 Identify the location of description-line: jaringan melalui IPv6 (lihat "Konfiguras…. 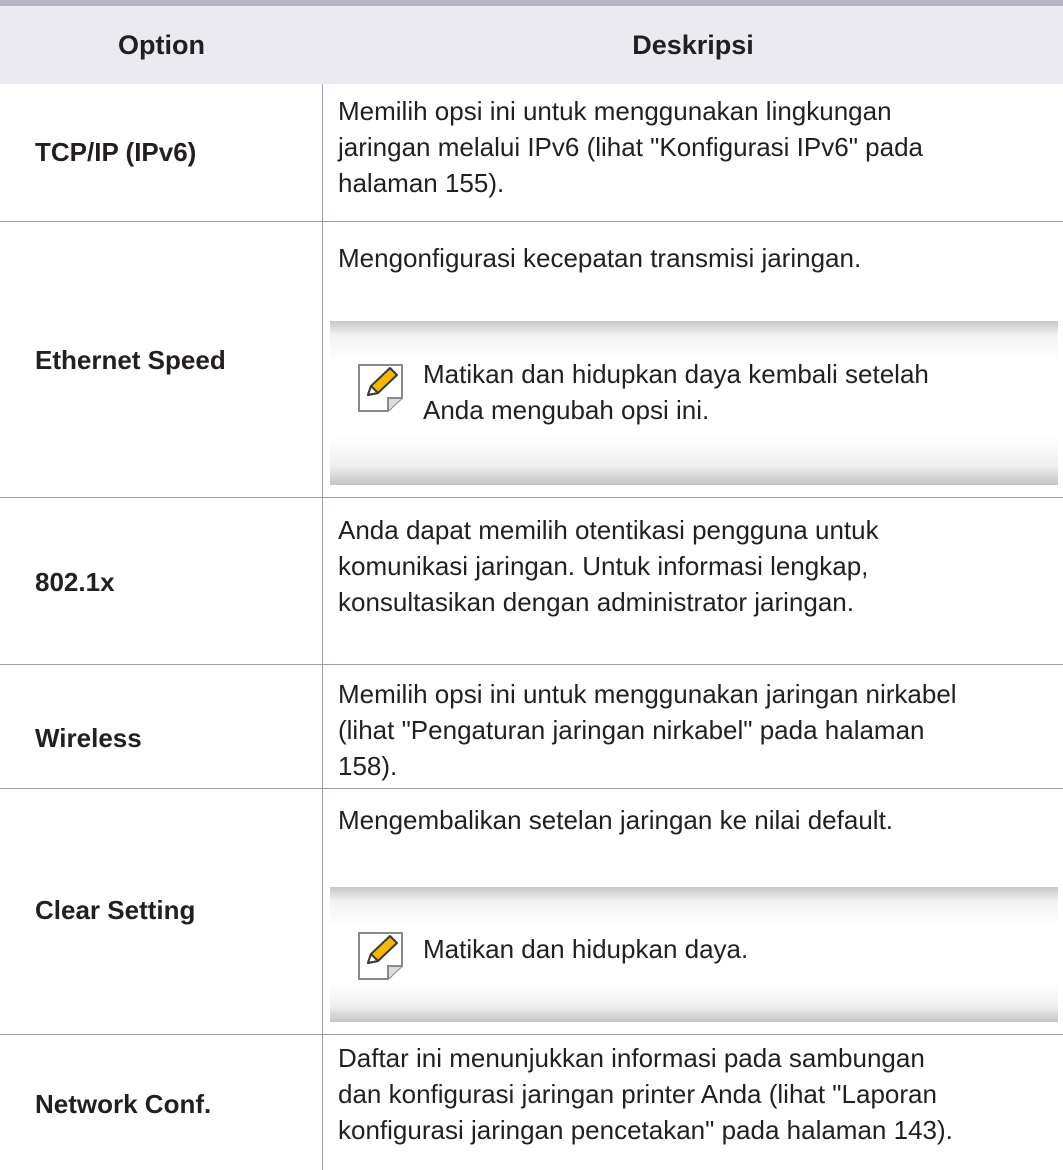
(630, 147).